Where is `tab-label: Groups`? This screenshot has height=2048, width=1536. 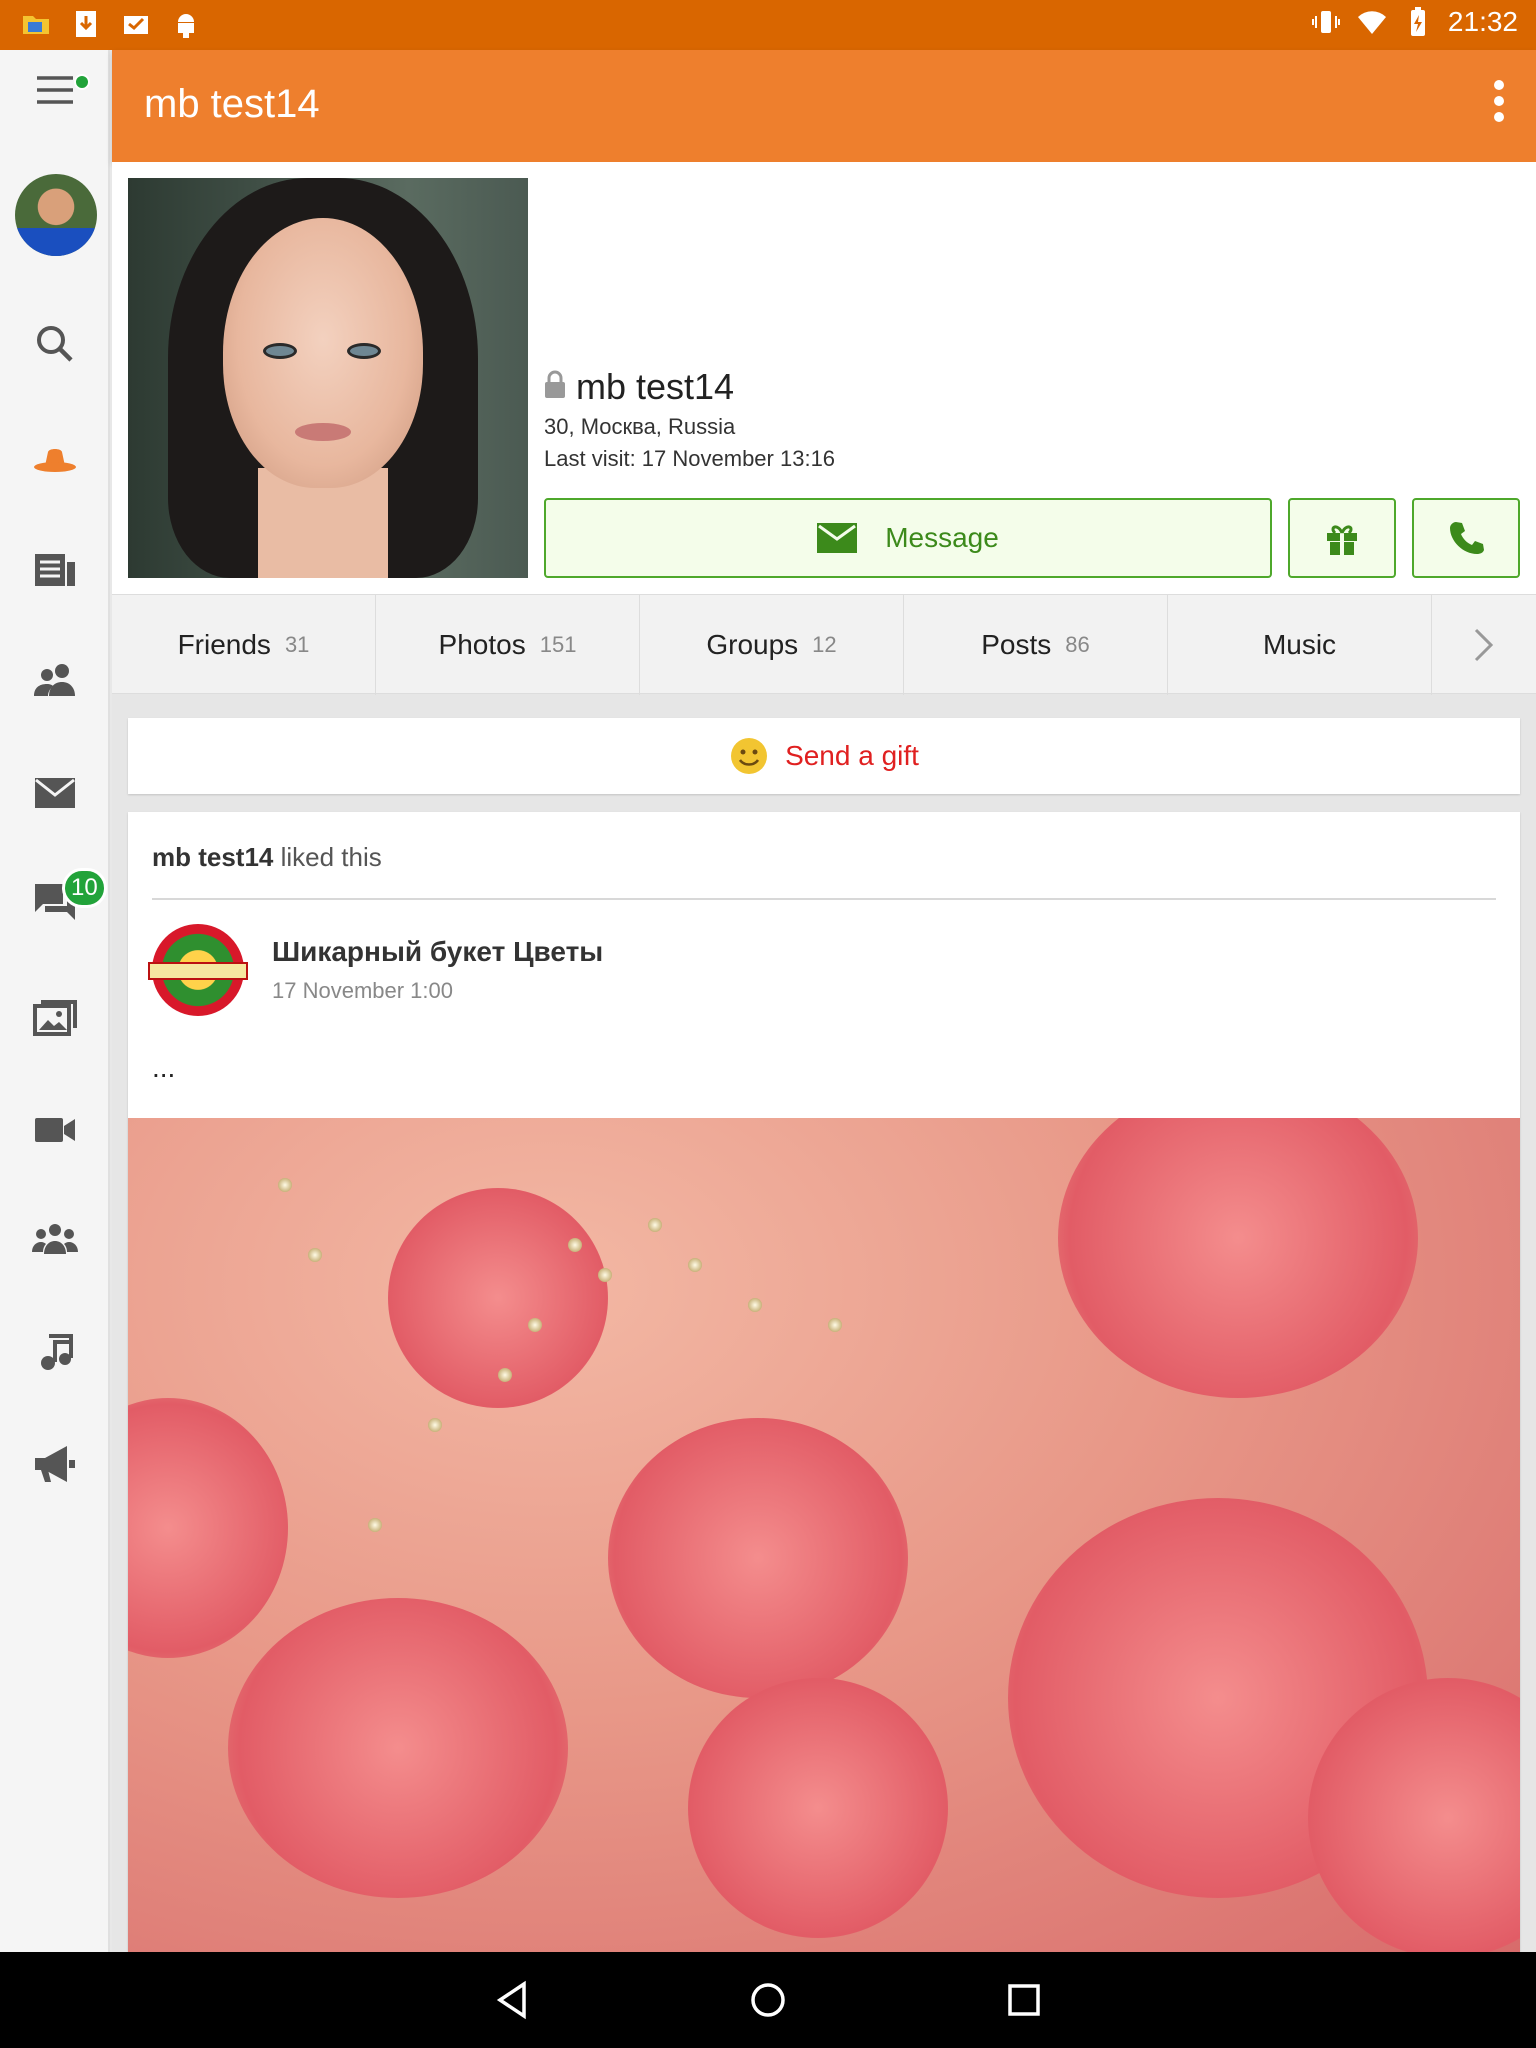
tab-label: Groups is located at coordinates (752, 644).